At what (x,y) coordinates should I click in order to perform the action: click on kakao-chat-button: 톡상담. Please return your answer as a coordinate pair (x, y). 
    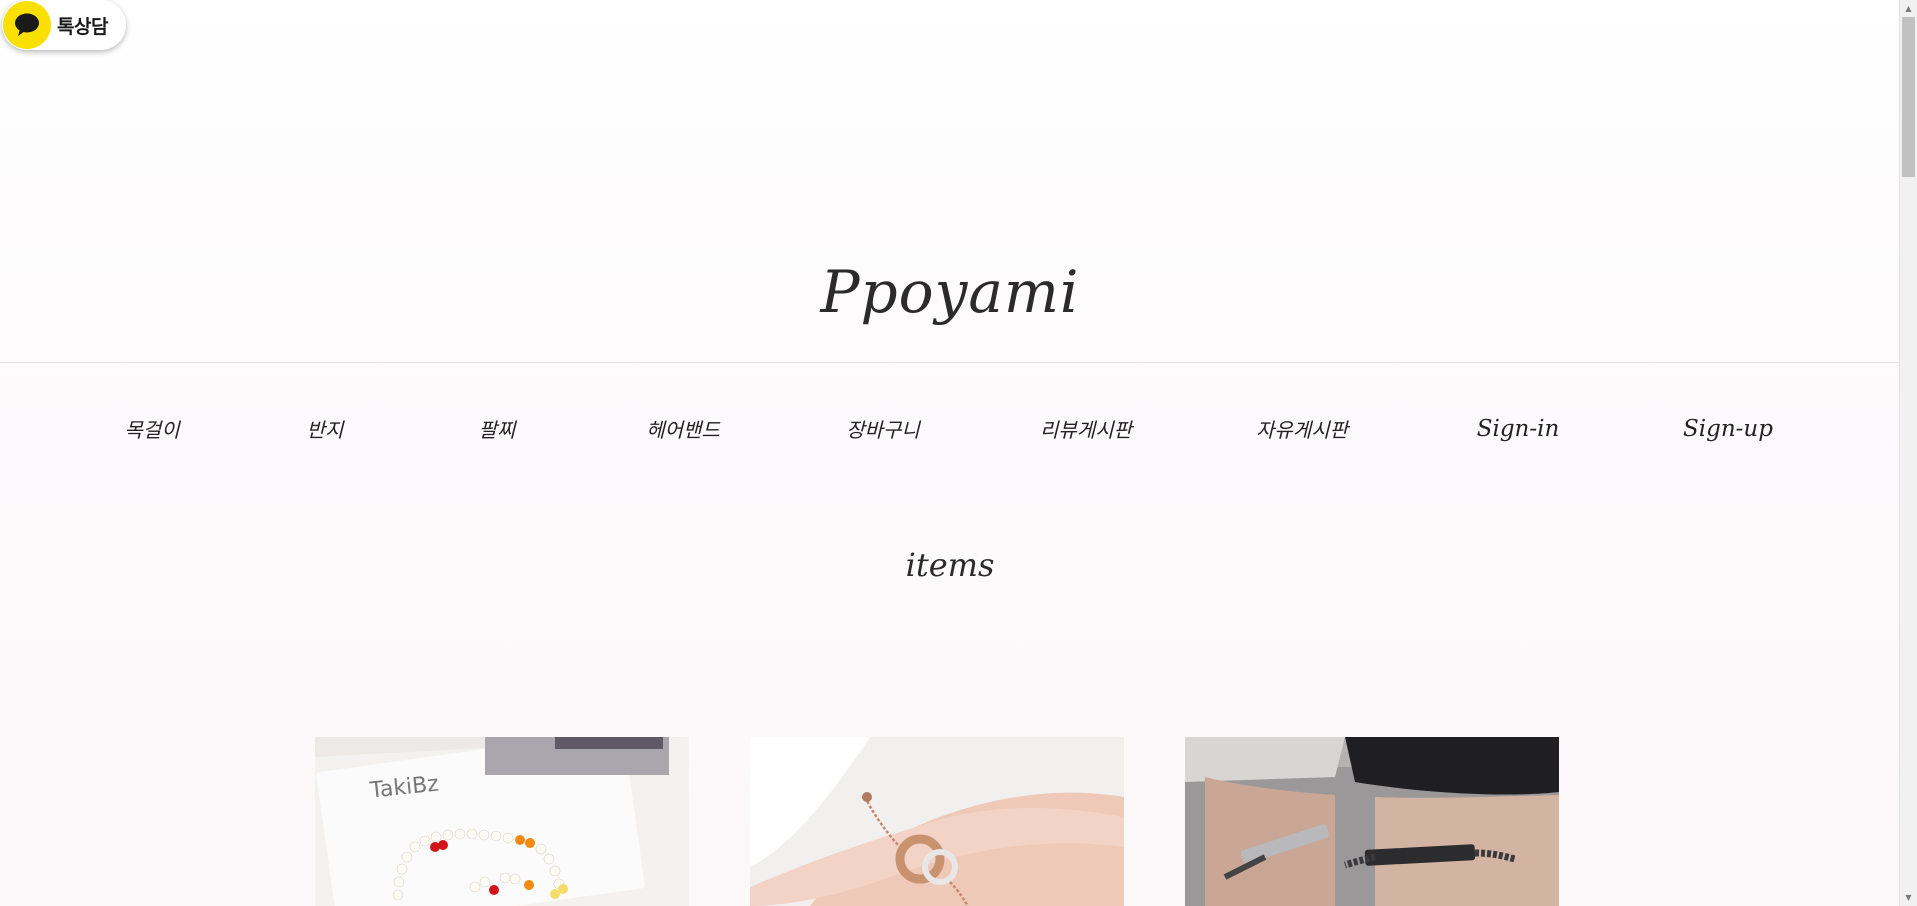
    Looking at the image, I should click on (64, 25).